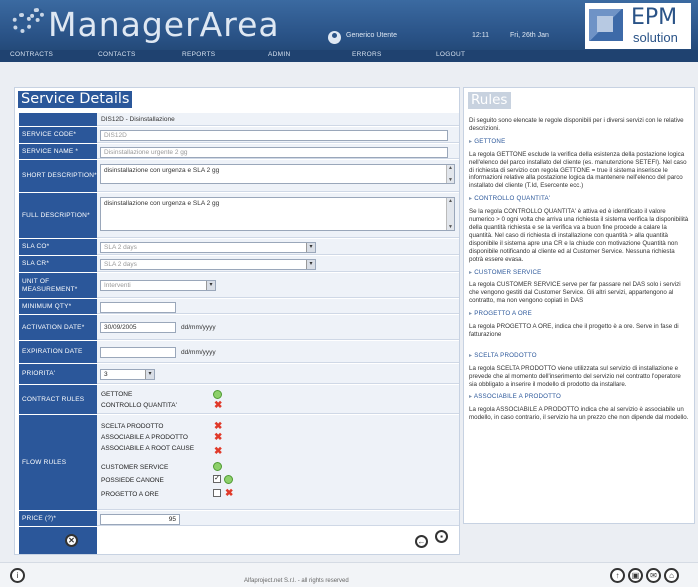 The image size is (698, 587). I want to click on minimum-qty-label: MINIMUM QTY*, so click(47, 306).